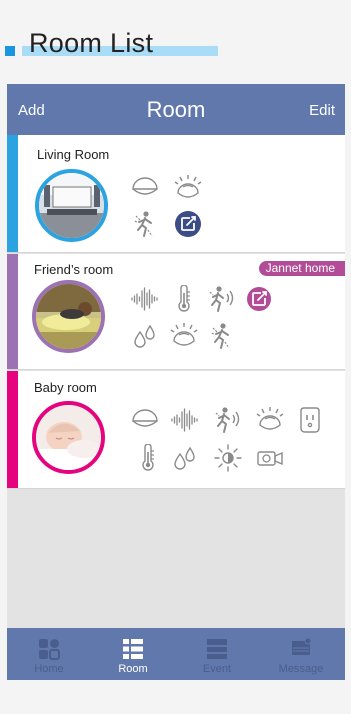 This screenshot has width=351, height=714. I want to click on brightness-icon, so click(228, 458).